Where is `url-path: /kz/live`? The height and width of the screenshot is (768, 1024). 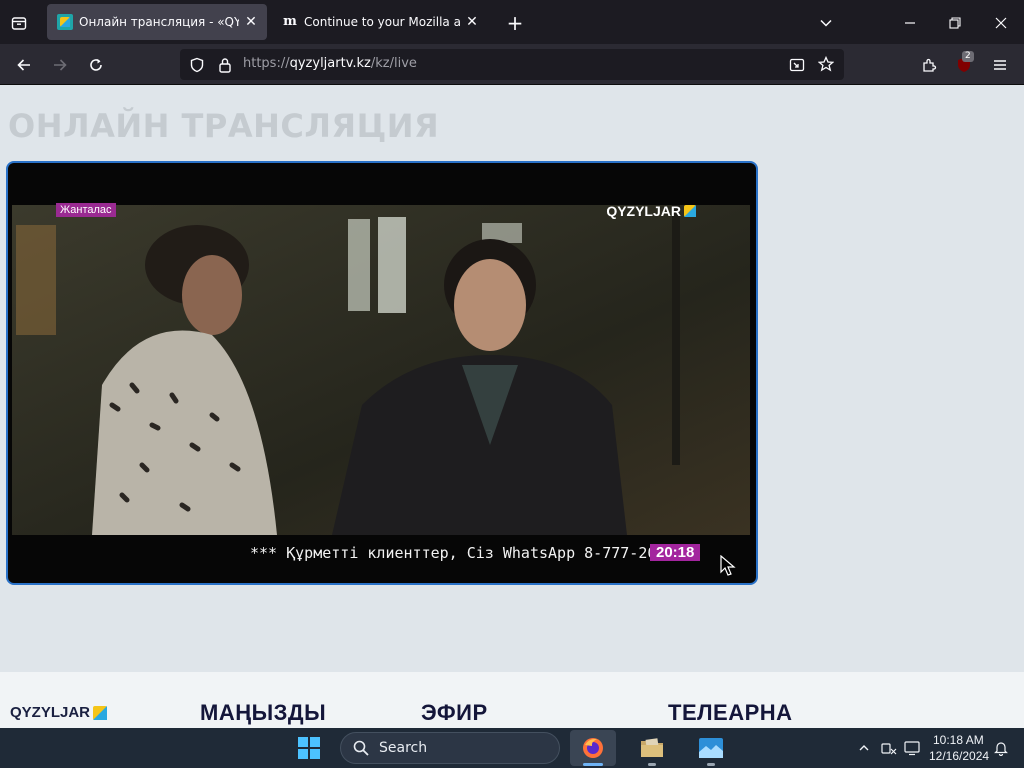 url-path: /kz/live is located at coordinates (393, 63).